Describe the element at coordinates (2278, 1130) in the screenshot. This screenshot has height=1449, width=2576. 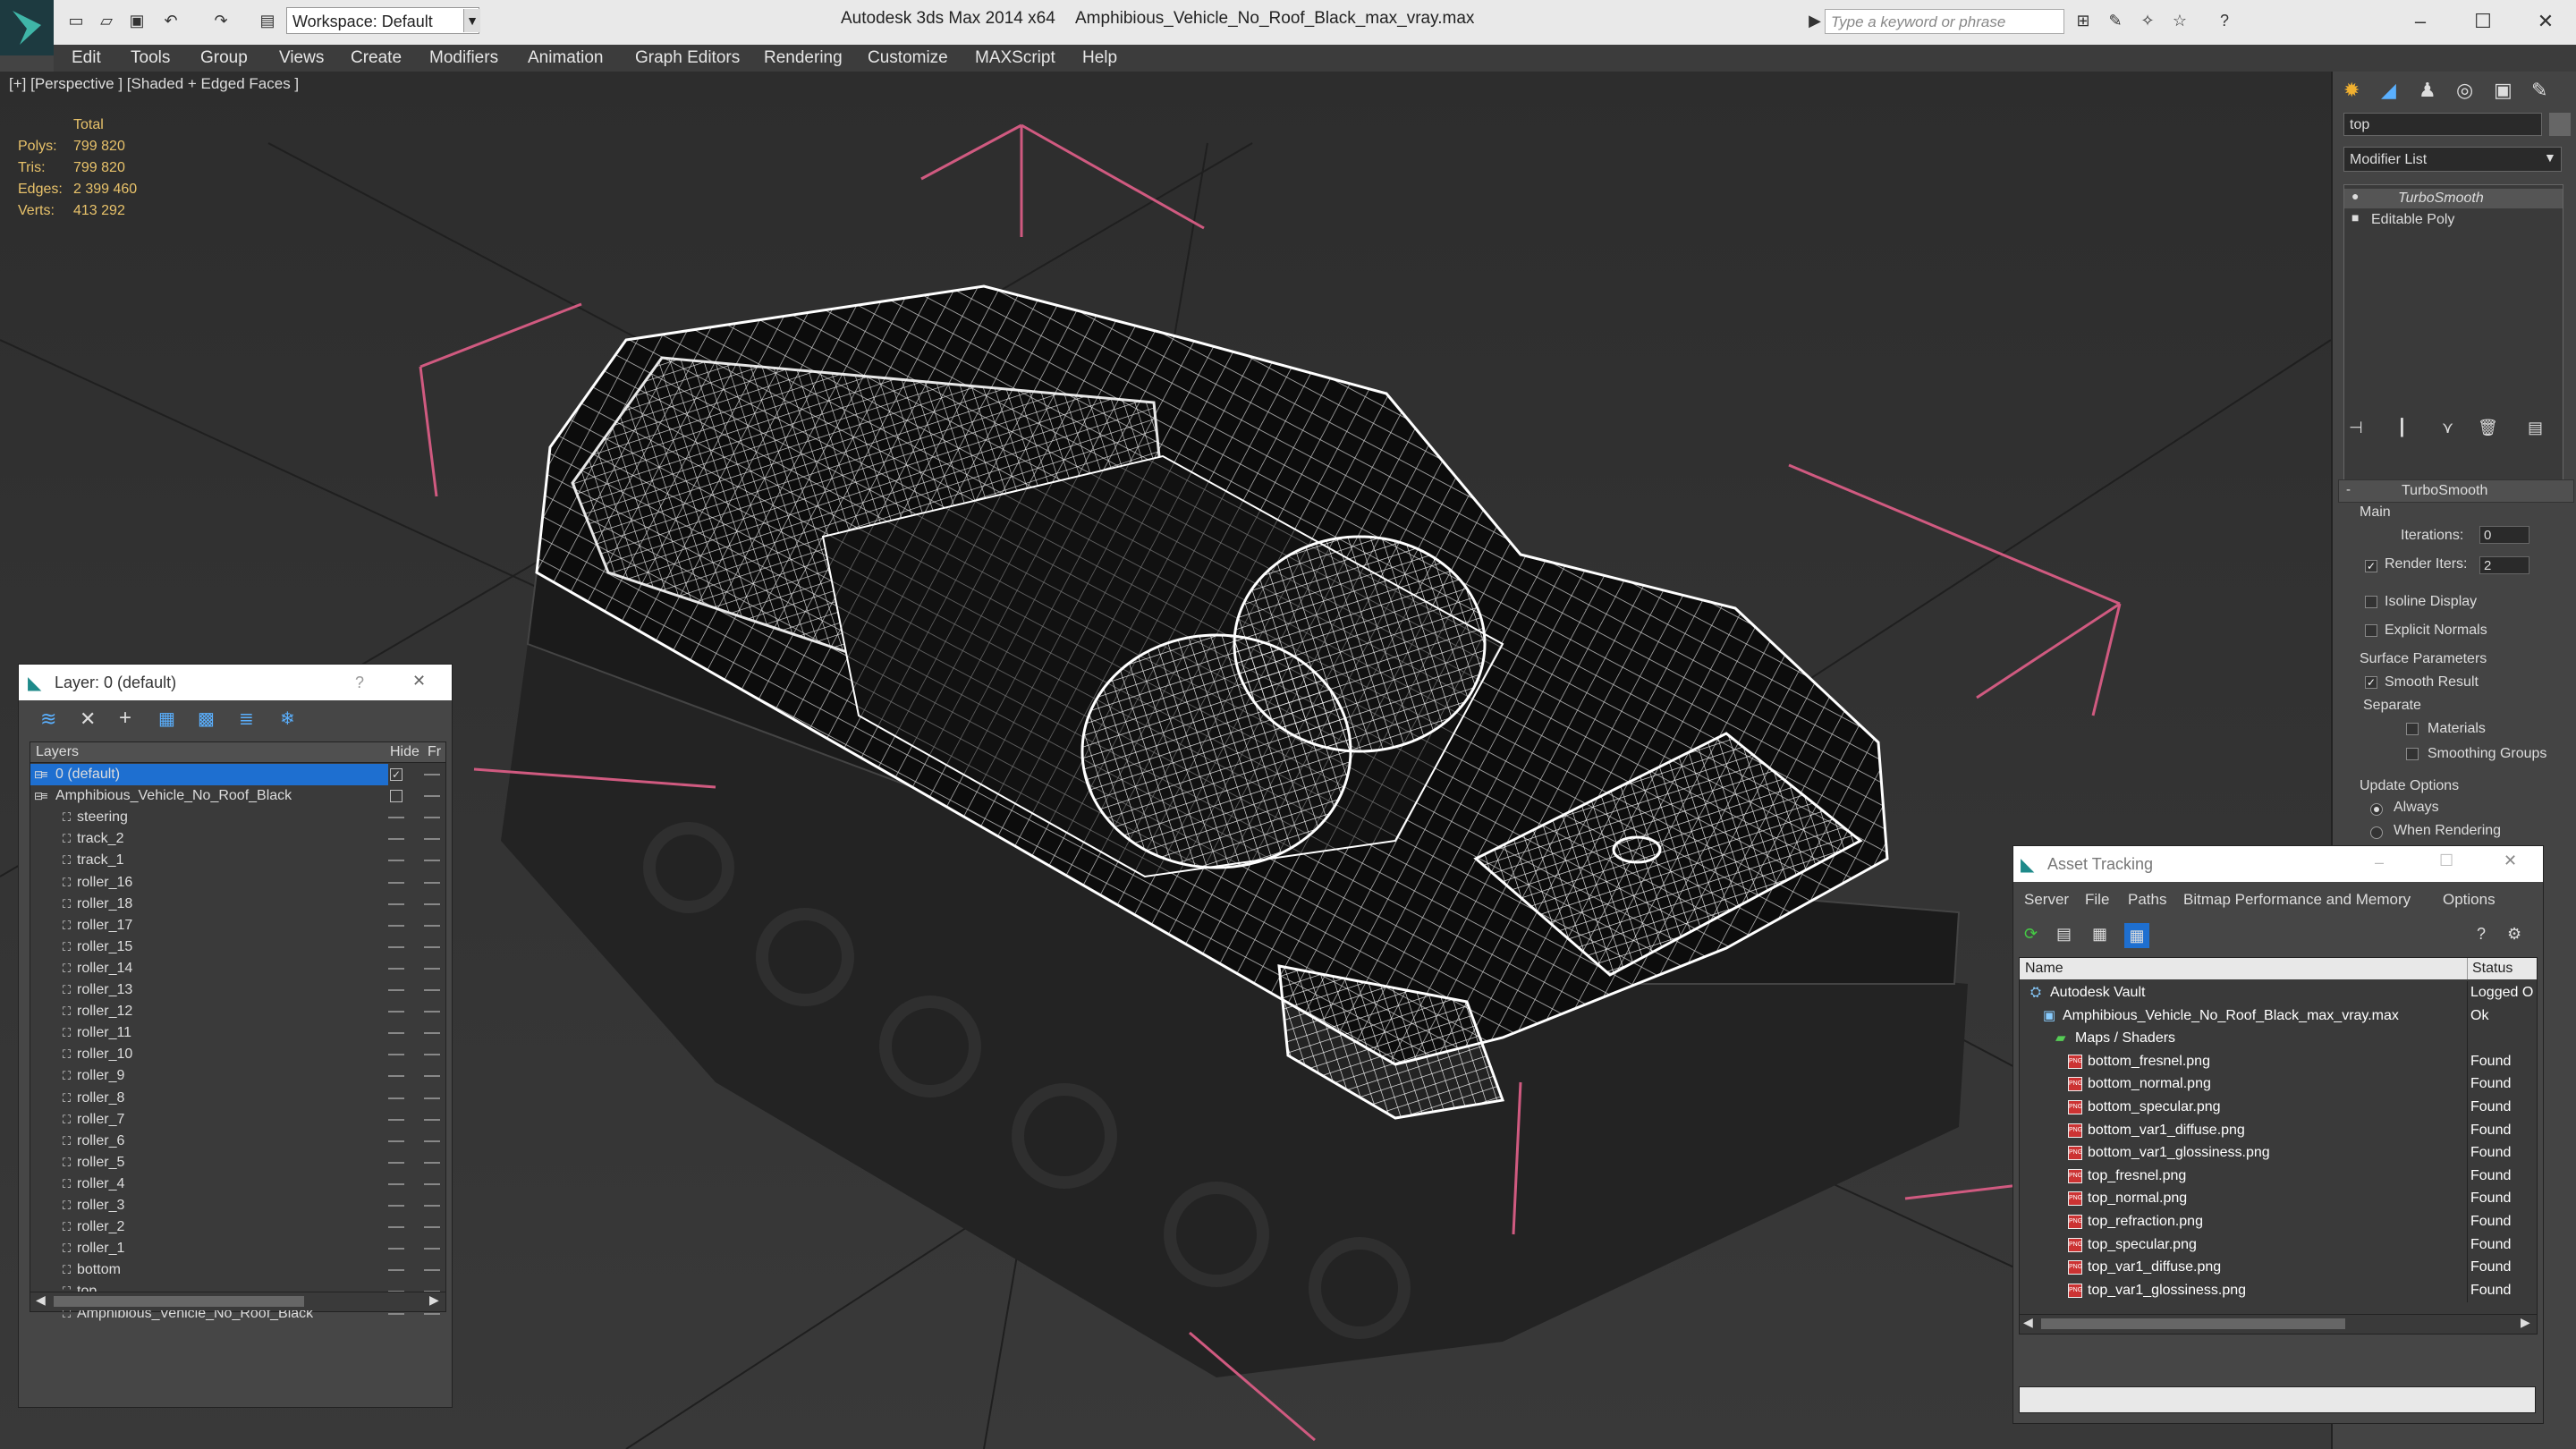
I see `asset-row: PNG bottom_var1_diffuse.png Found` at that location.